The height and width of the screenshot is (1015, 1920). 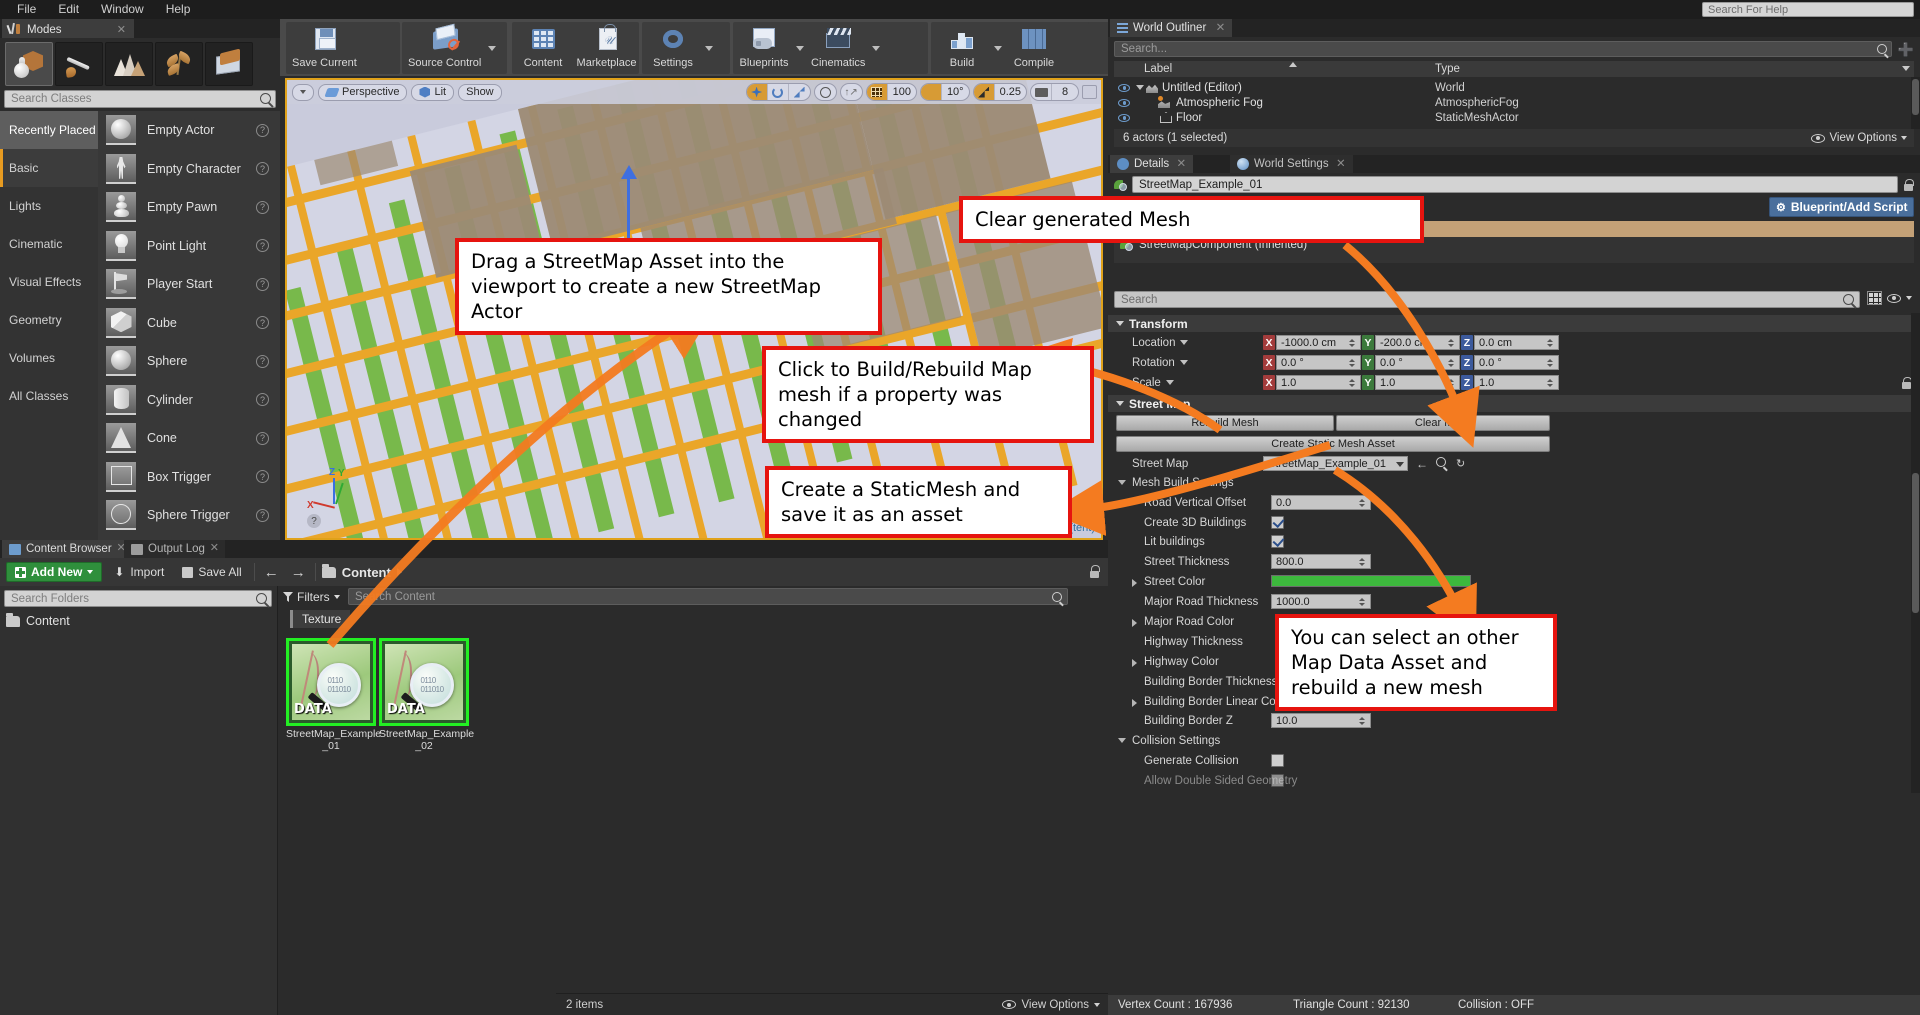 I want to click on camera-speed-icon, so click(x=1041, y=92).